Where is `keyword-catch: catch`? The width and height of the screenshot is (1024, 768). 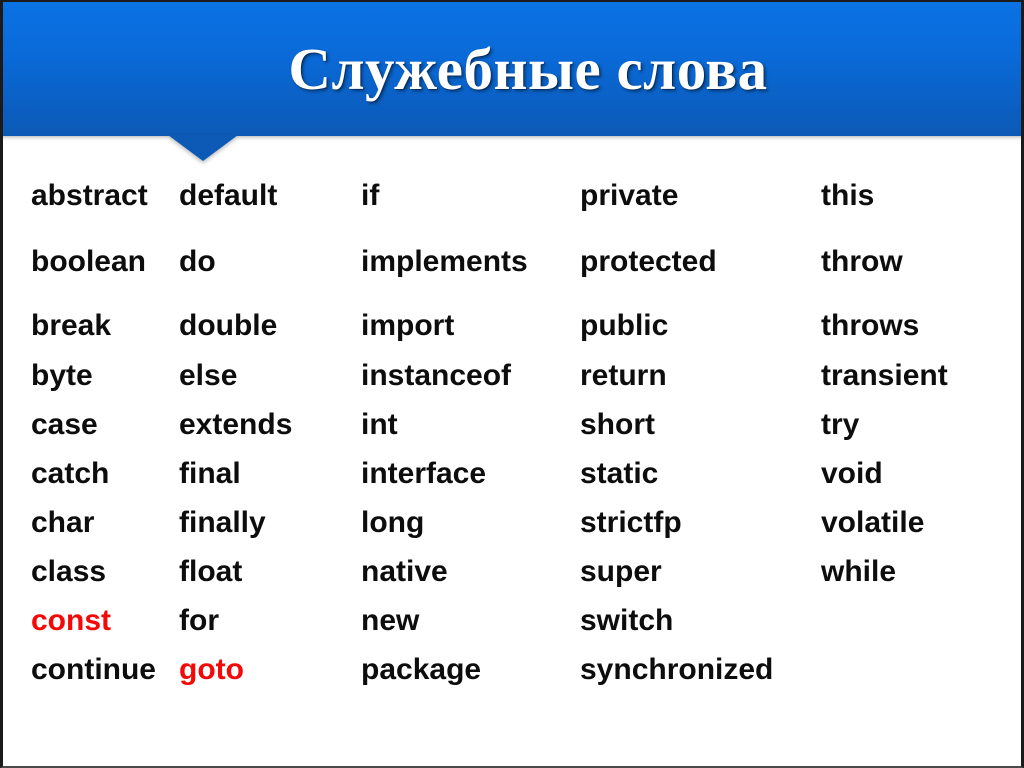
keyword-catch: catch is located at coordinates (70, 473).